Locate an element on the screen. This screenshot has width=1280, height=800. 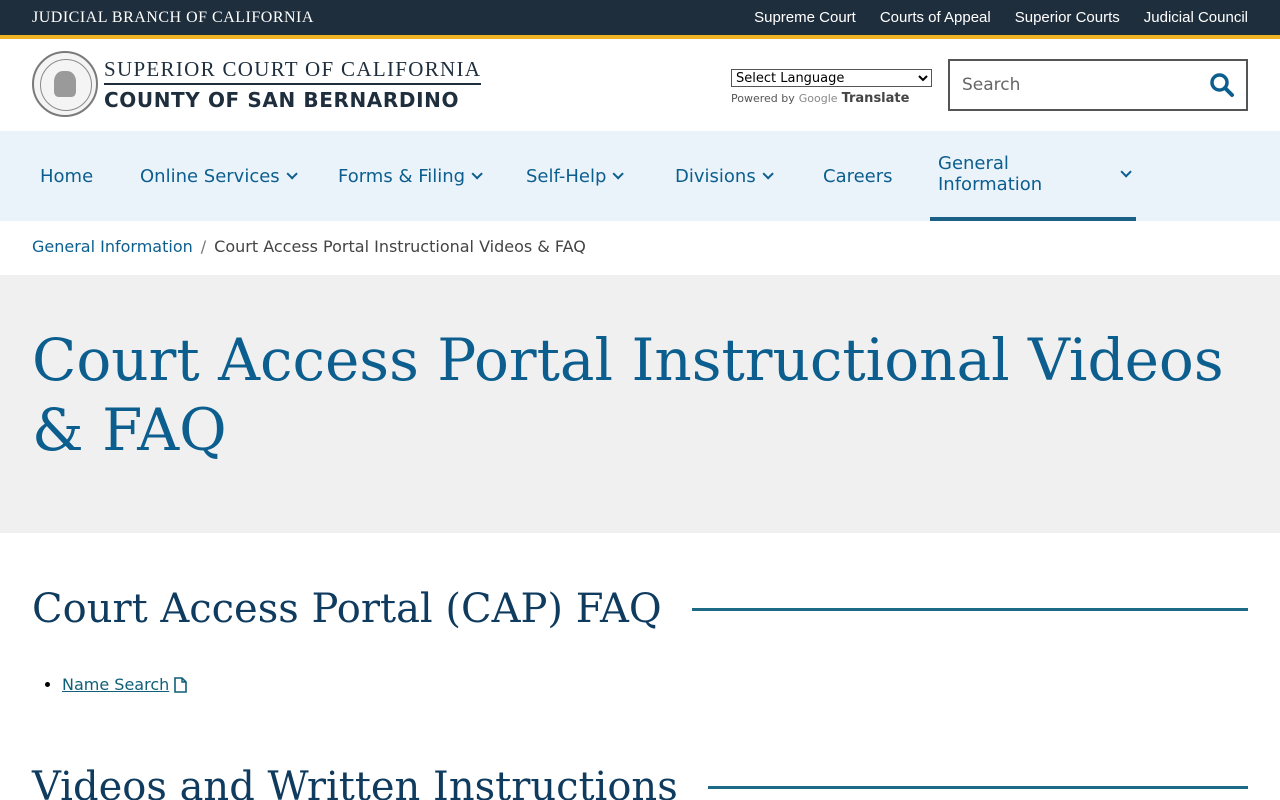
nav-careers-label: Careers is located at coordinates (858, 176).